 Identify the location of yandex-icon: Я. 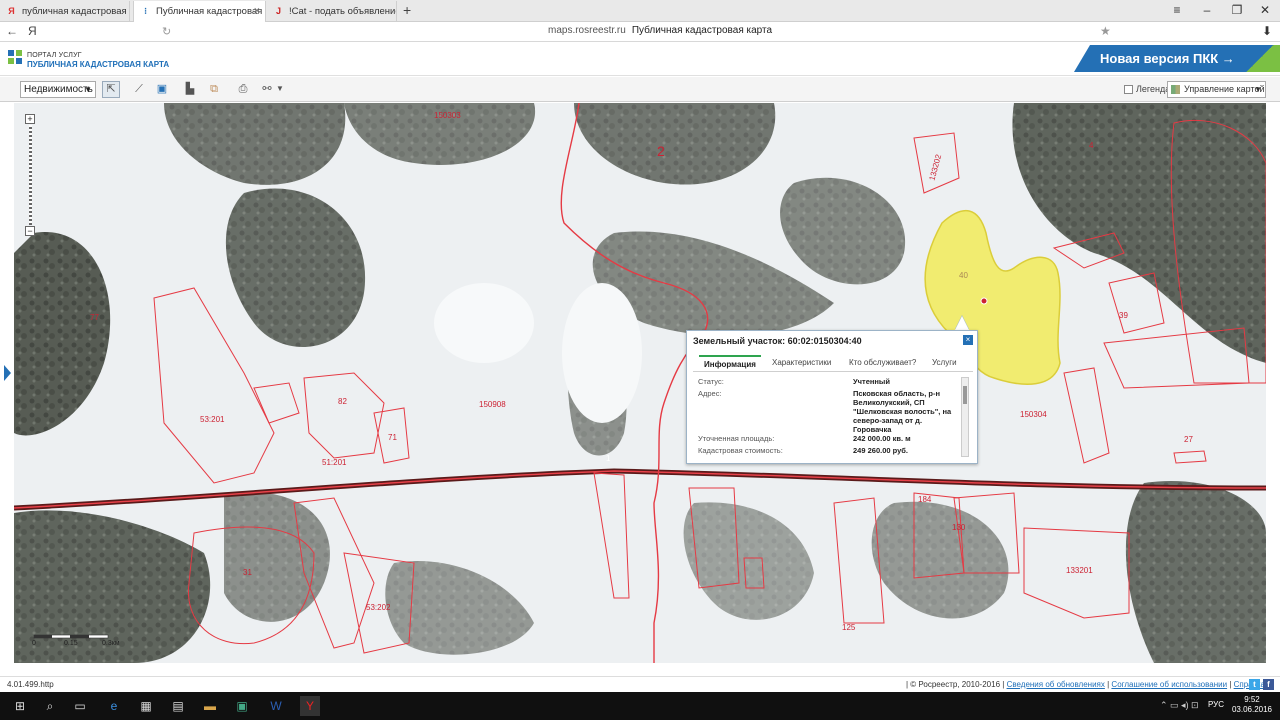
(32, 31).